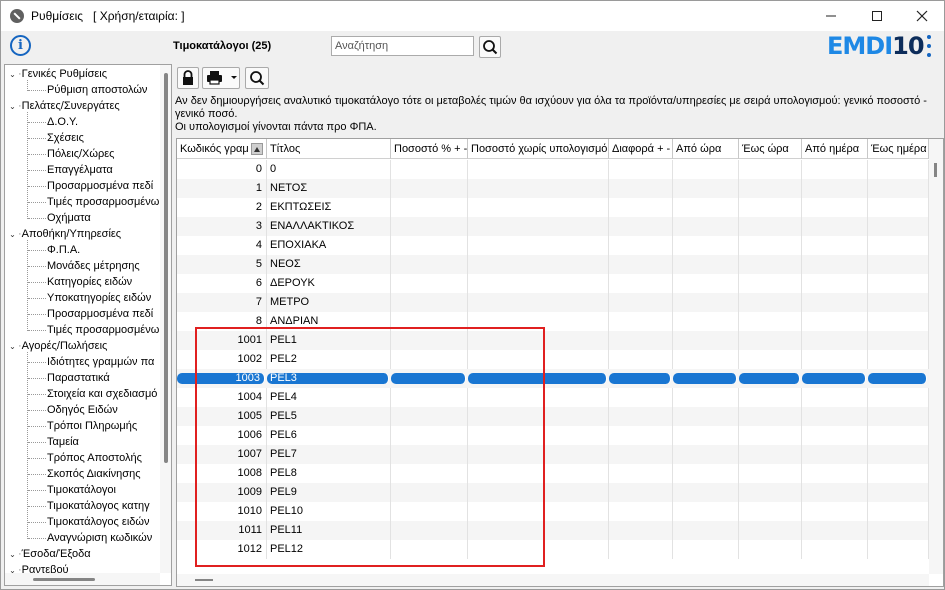  What do you see at coordinates (402, 46) in the screenshot?
I see `search-input` at bounding box center [402, 46].